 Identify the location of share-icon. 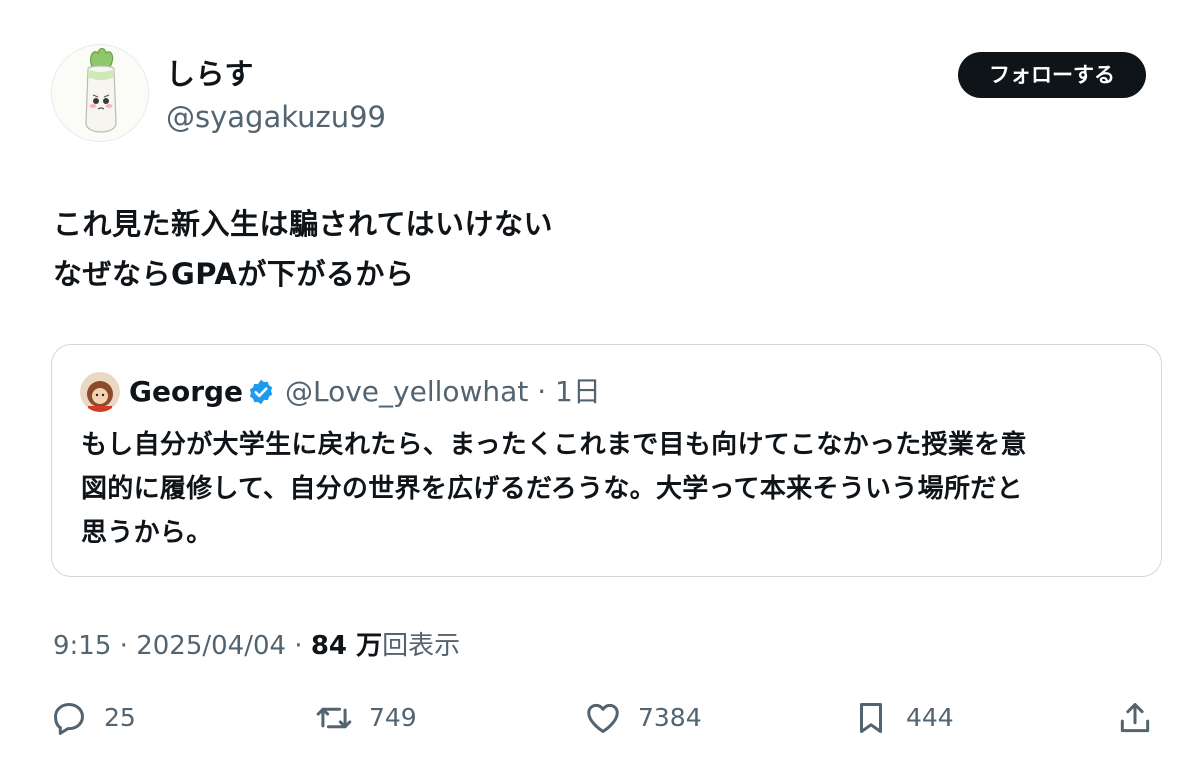
(1135, 718).